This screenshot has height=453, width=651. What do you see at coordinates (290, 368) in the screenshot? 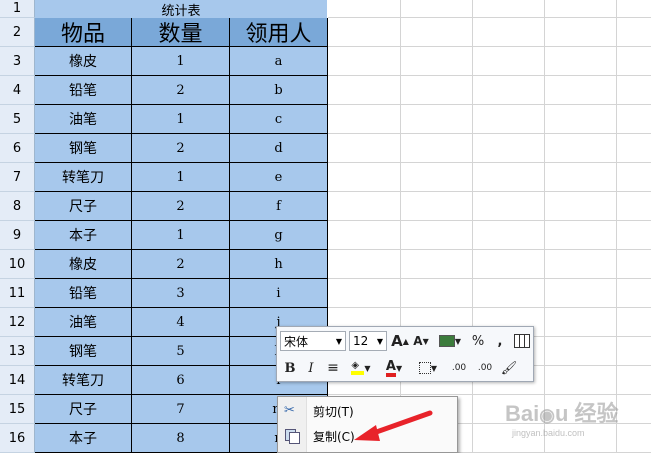
I see `bold-button: B` at bounding box center [290, 368].